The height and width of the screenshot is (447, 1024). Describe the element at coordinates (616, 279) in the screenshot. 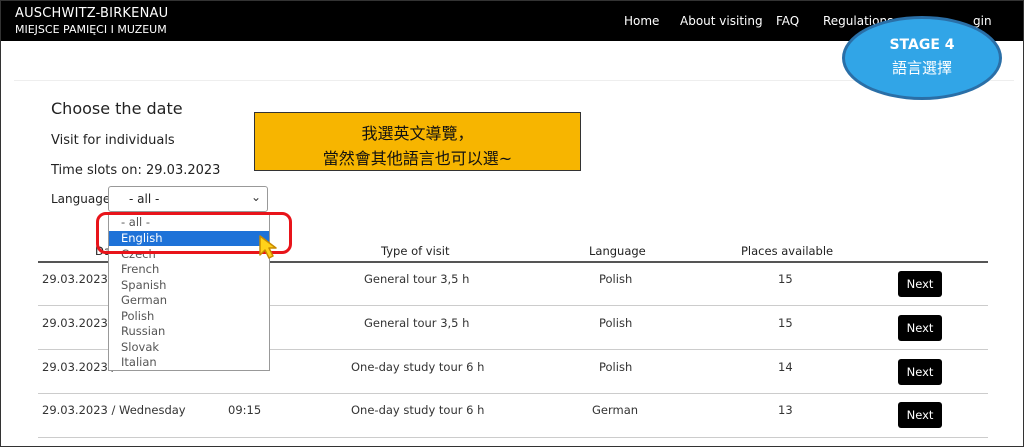

I see `row-1-language: Polish` at that location.